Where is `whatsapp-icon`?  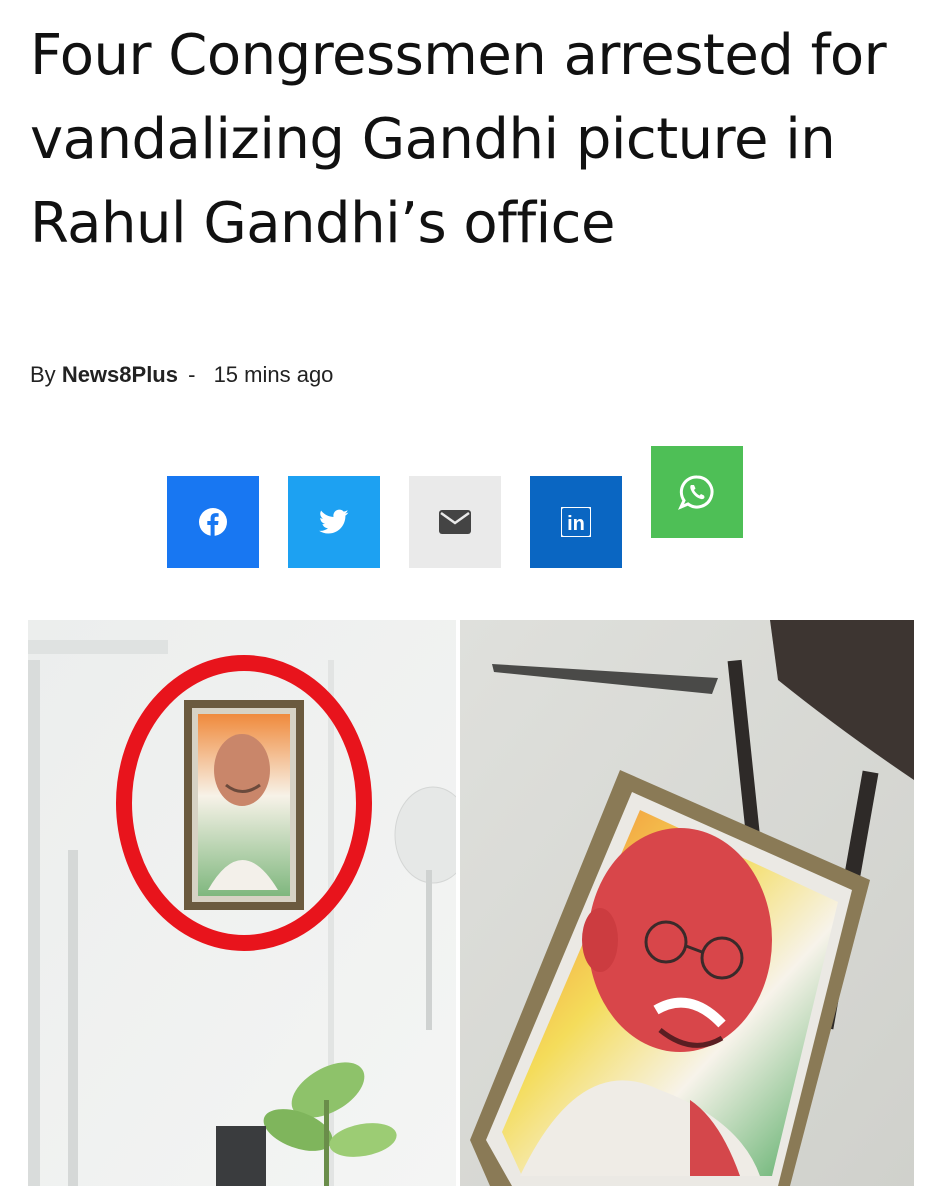
whatsapp-icon is located at coordinates (696, 492).